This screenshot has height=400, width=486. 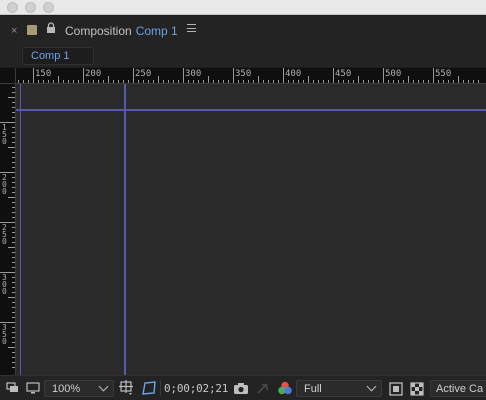 What do you see at coordinates (143, 74) in the screenshot?
I see `ruler-label: 250` at bounding box center [143, 74].